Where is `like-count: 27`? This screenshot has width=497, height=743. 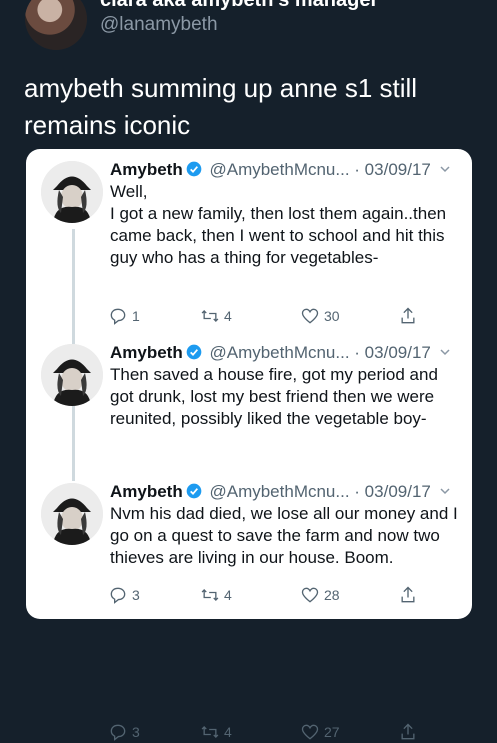
like-count: 27 is located at coordinates (332, 732).